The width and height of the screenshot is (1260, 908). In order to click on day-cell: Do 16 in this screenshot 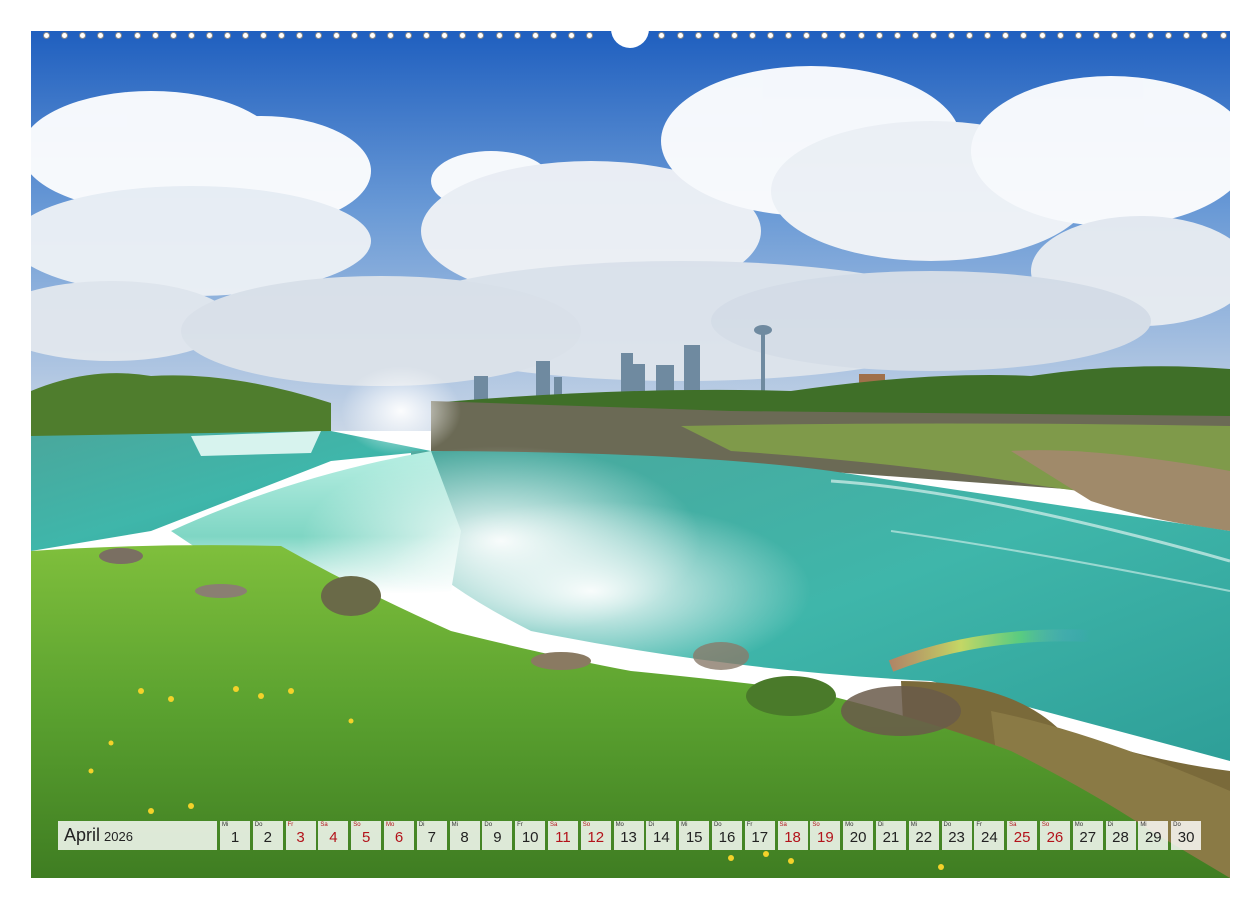, I will do `click(726, 835)`.